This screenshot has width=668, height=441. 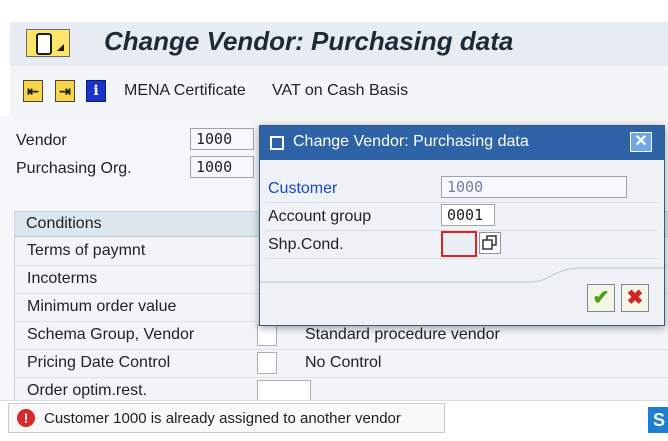 What do you see at coordinates (459, 244) in the screenshot?
I see `shp-cond-field` at bounding box center [459, 244].